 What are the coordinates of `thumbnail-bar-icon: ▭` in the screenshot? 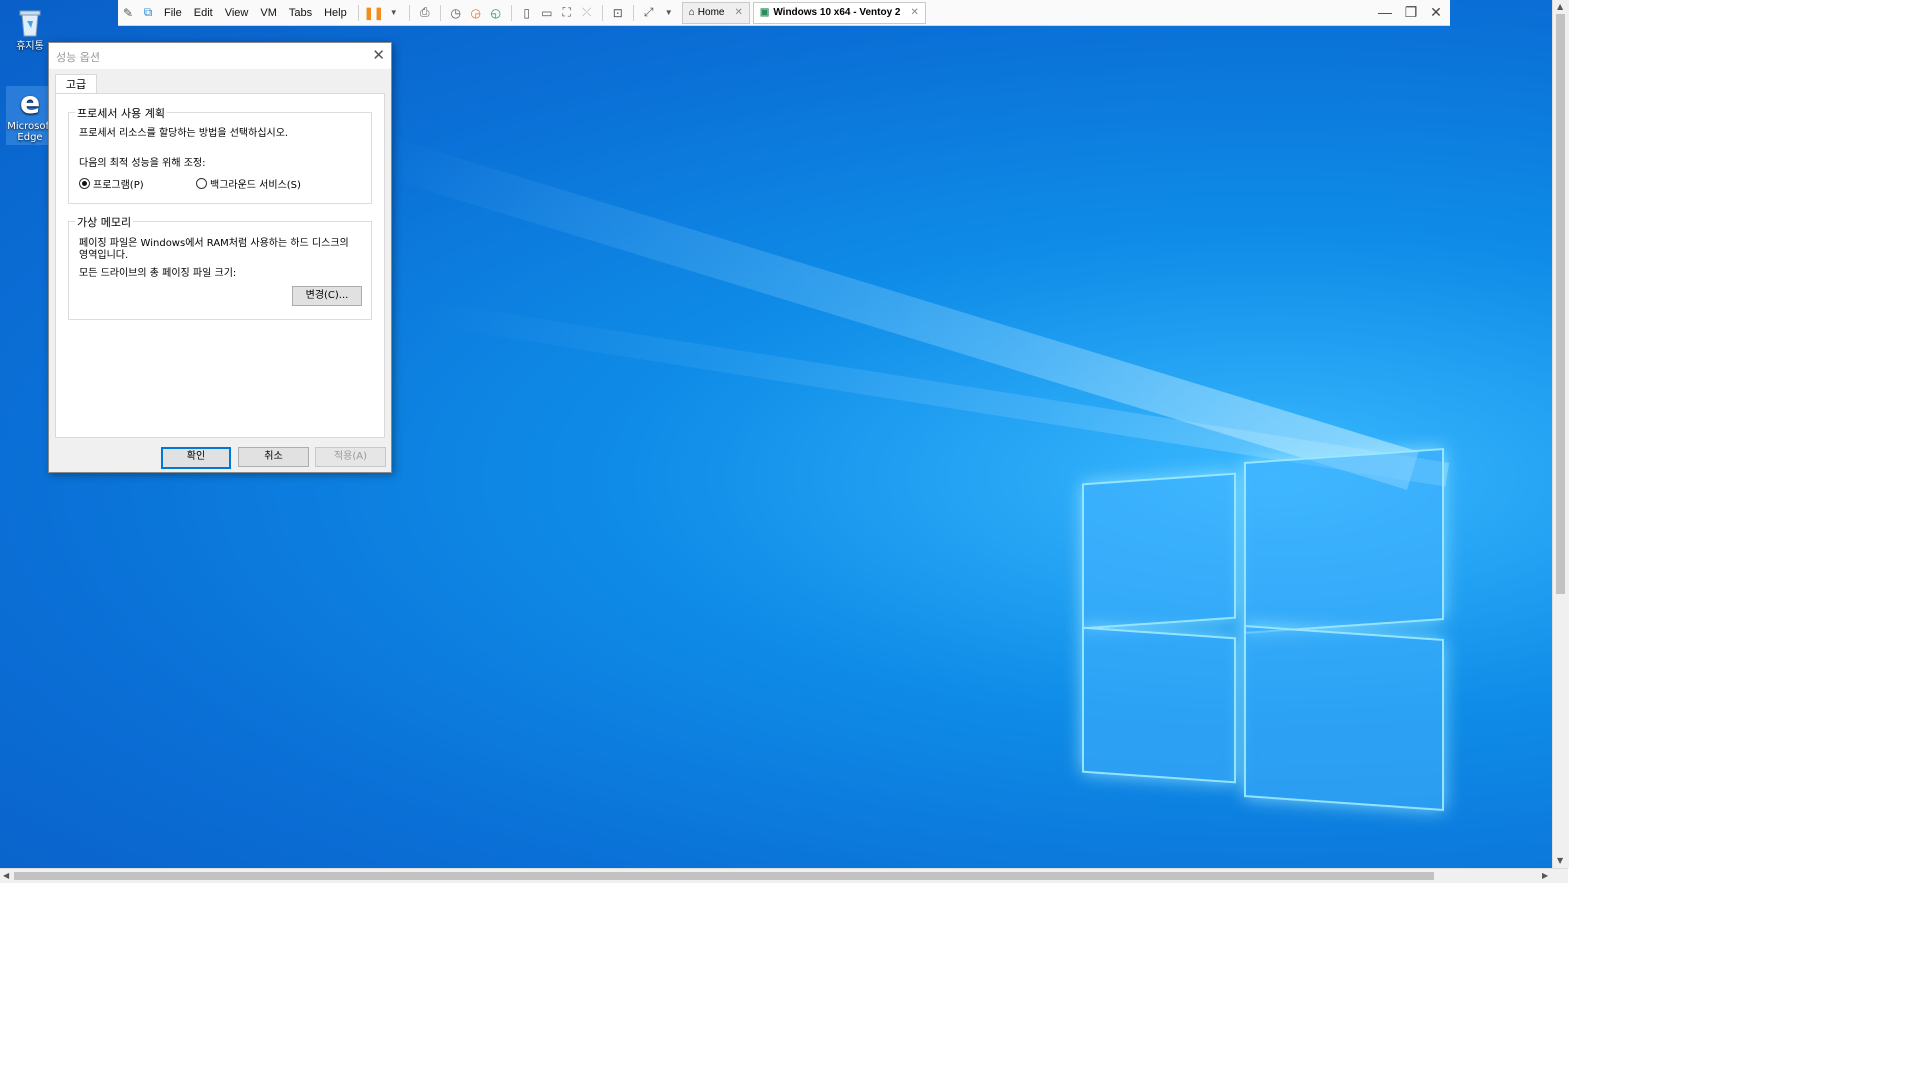 It's located at (547, 13).